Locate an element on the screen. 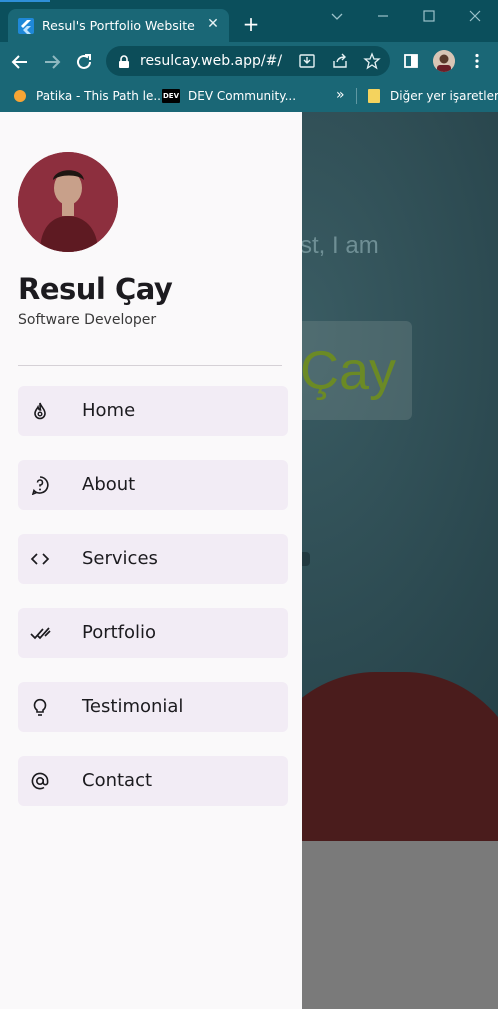 The image size is (498, 1009). patika-favicon-icon is located at coordinates (20, 96).